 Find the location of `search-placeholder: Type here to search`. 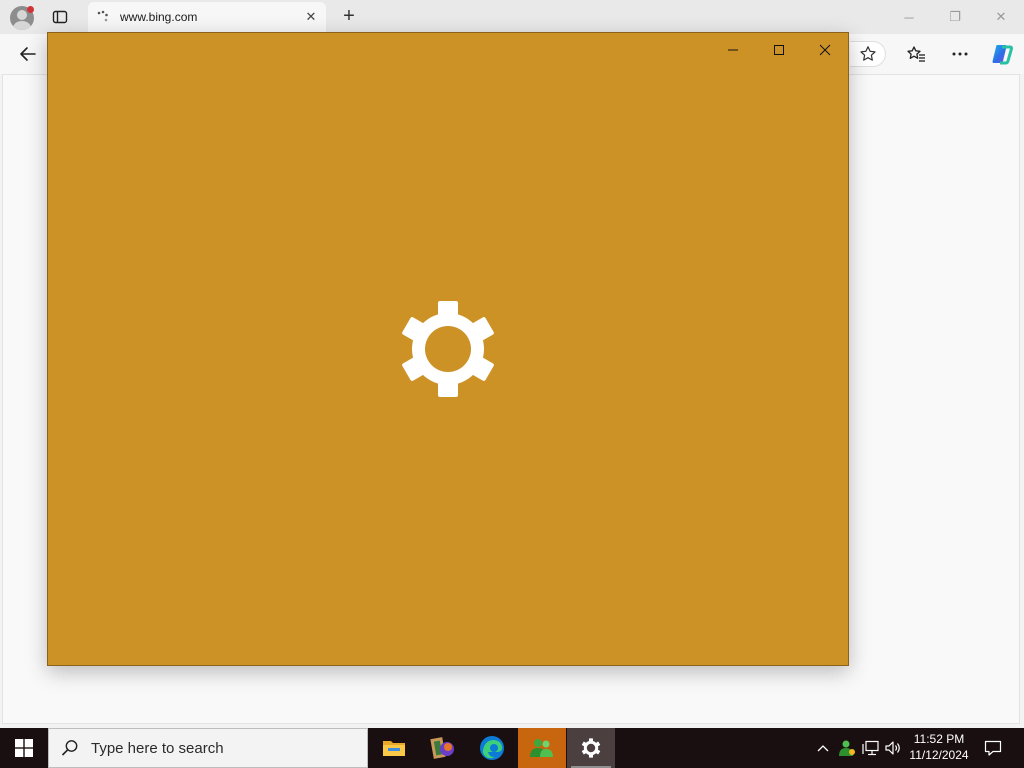

search-placeholder: Type here to search is located at coordinates (157, 748).